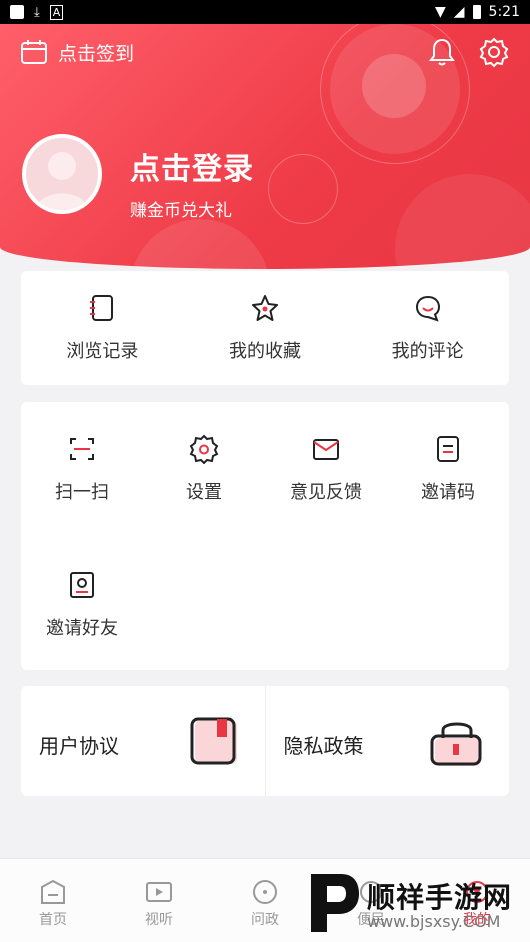  Describe the element at coordinates (34, 52) in the screenshot. I see `calendar-icon` at that location.